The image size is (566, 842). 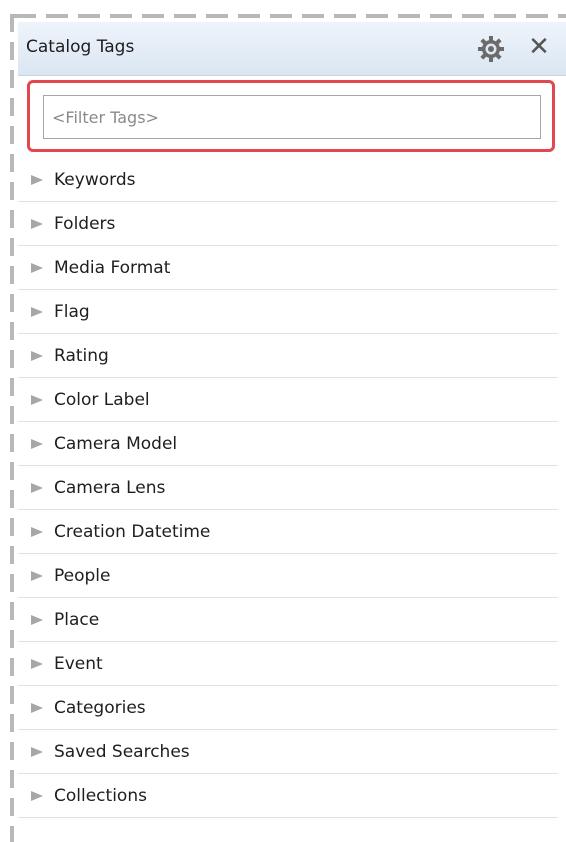 I want to click on tag-category-label: Color Label, so click(x=102, y=399).